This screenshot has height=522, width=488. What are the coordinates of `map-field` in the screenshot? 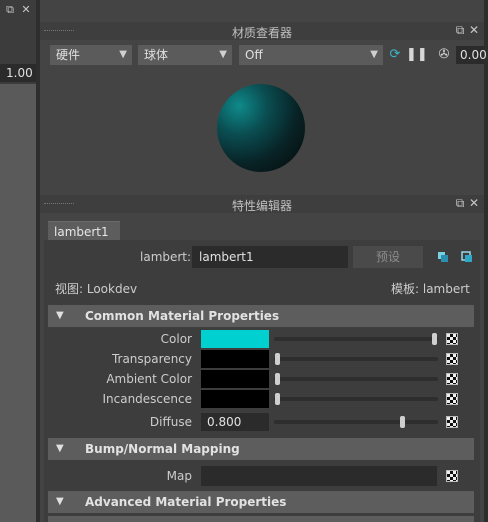 It's located at (319, 476).